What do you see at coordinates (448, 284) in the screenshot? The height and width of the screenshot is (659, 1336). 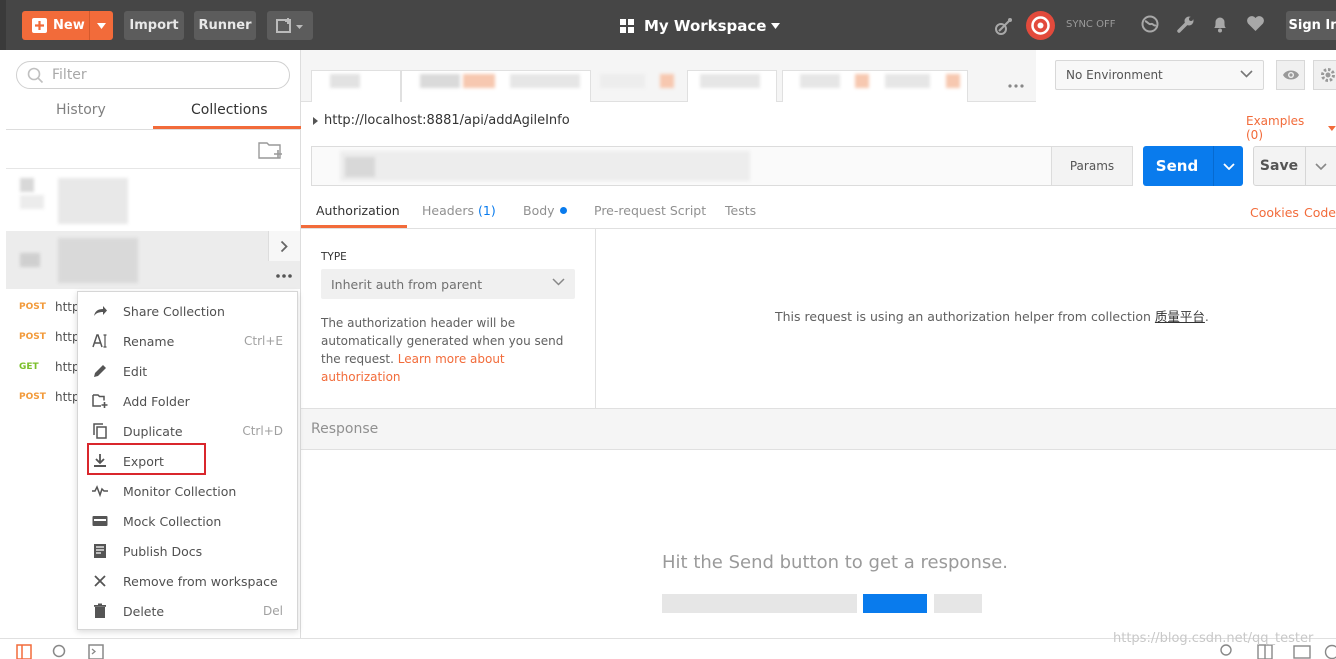 I see `auth-type-select: Inherit auth from parent` at bounding box center [448, 284].